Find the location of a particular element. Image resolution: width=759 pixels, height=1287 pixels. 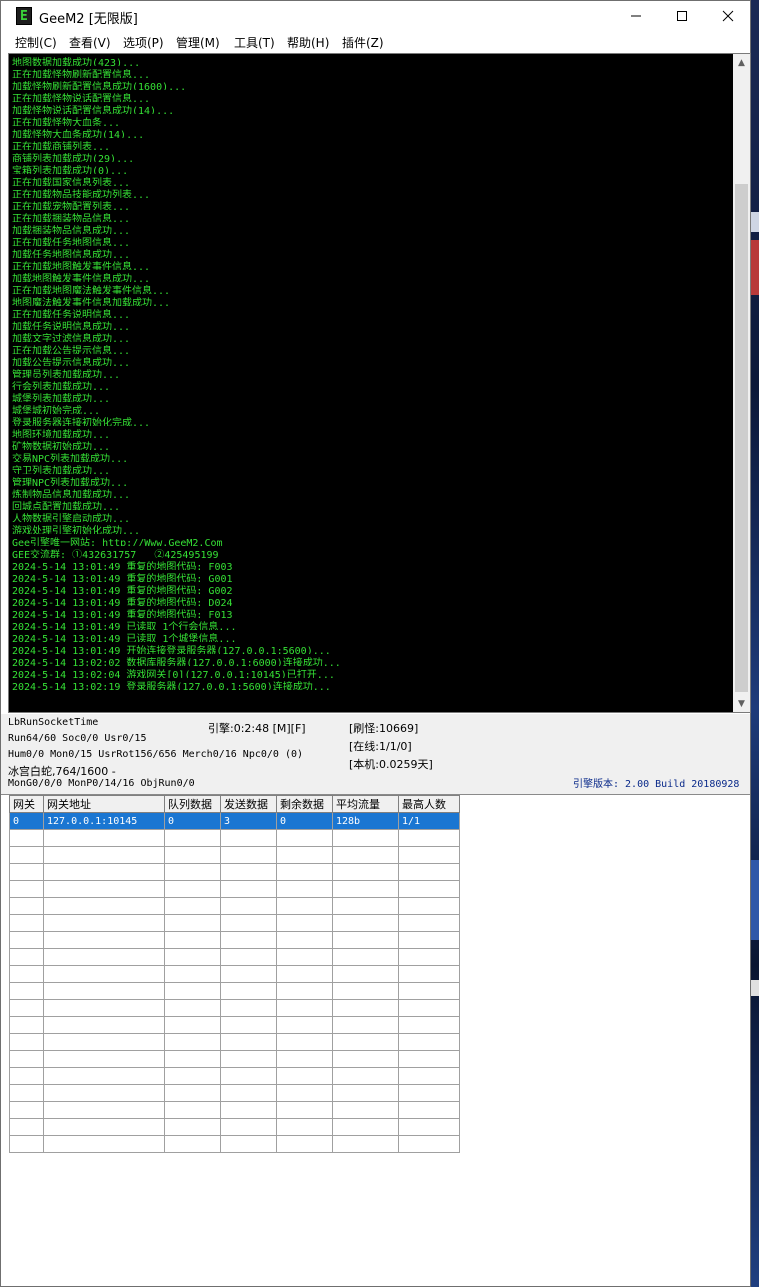

table-cell: 128b is located at coordinates (365, 821).